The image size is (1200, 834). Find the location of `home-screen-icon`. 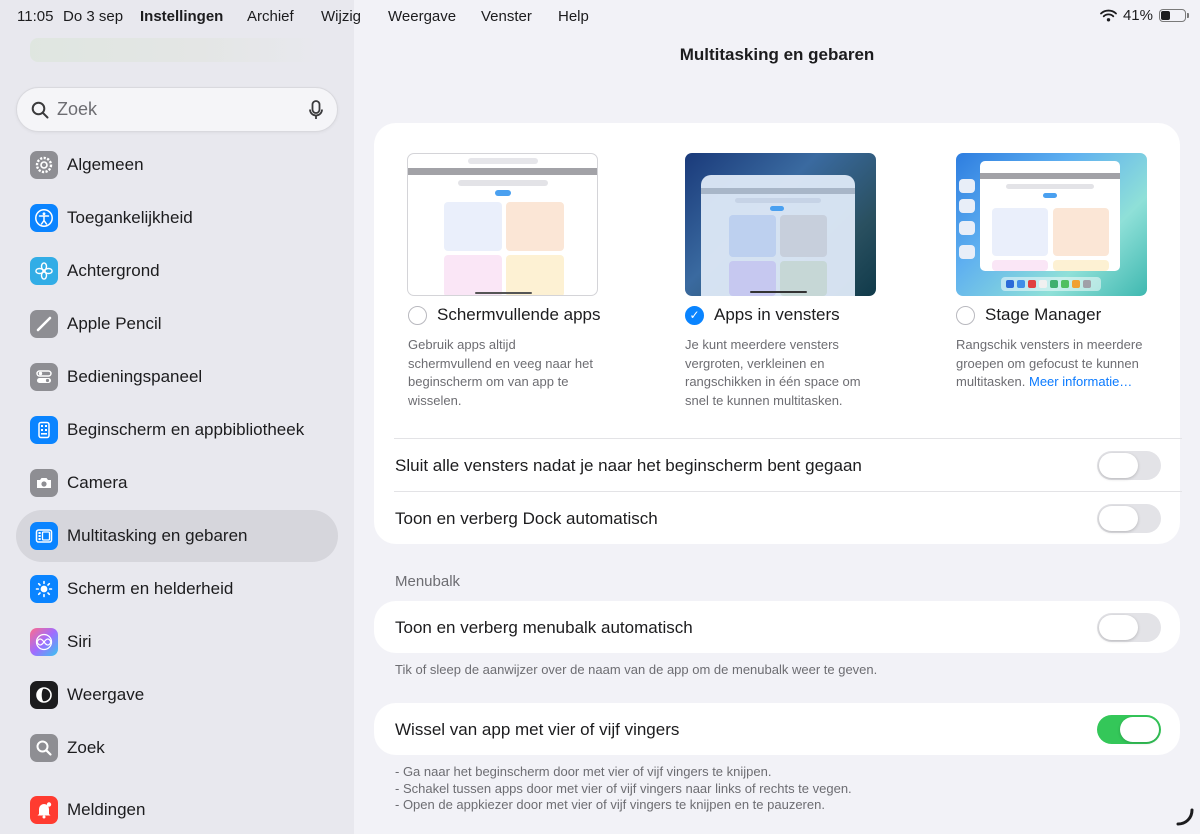

home-screen-icon is located at coordinates (44, 430).